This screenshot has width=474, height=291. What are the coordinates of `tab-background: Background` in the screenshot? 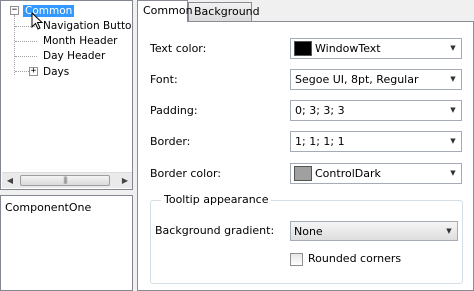 It's located at (224, 11).